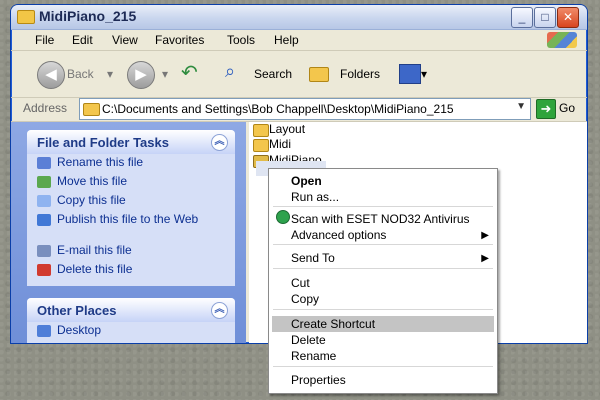 This screenshot has width=600, height=400. What do you see at coordinates (131, 163) in the screenshot?
I see `task-rename-file: Rename this file` at bounding box center [131, 163].